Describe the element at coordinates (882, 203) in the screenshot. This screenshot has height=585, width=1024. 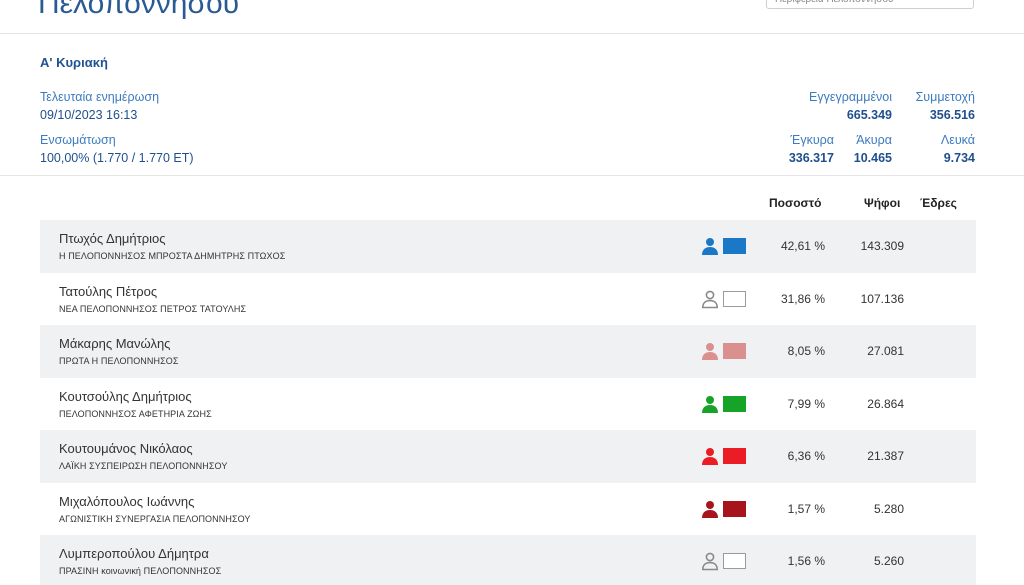
I see `votes-column-header: Ψήφοι` at that location.